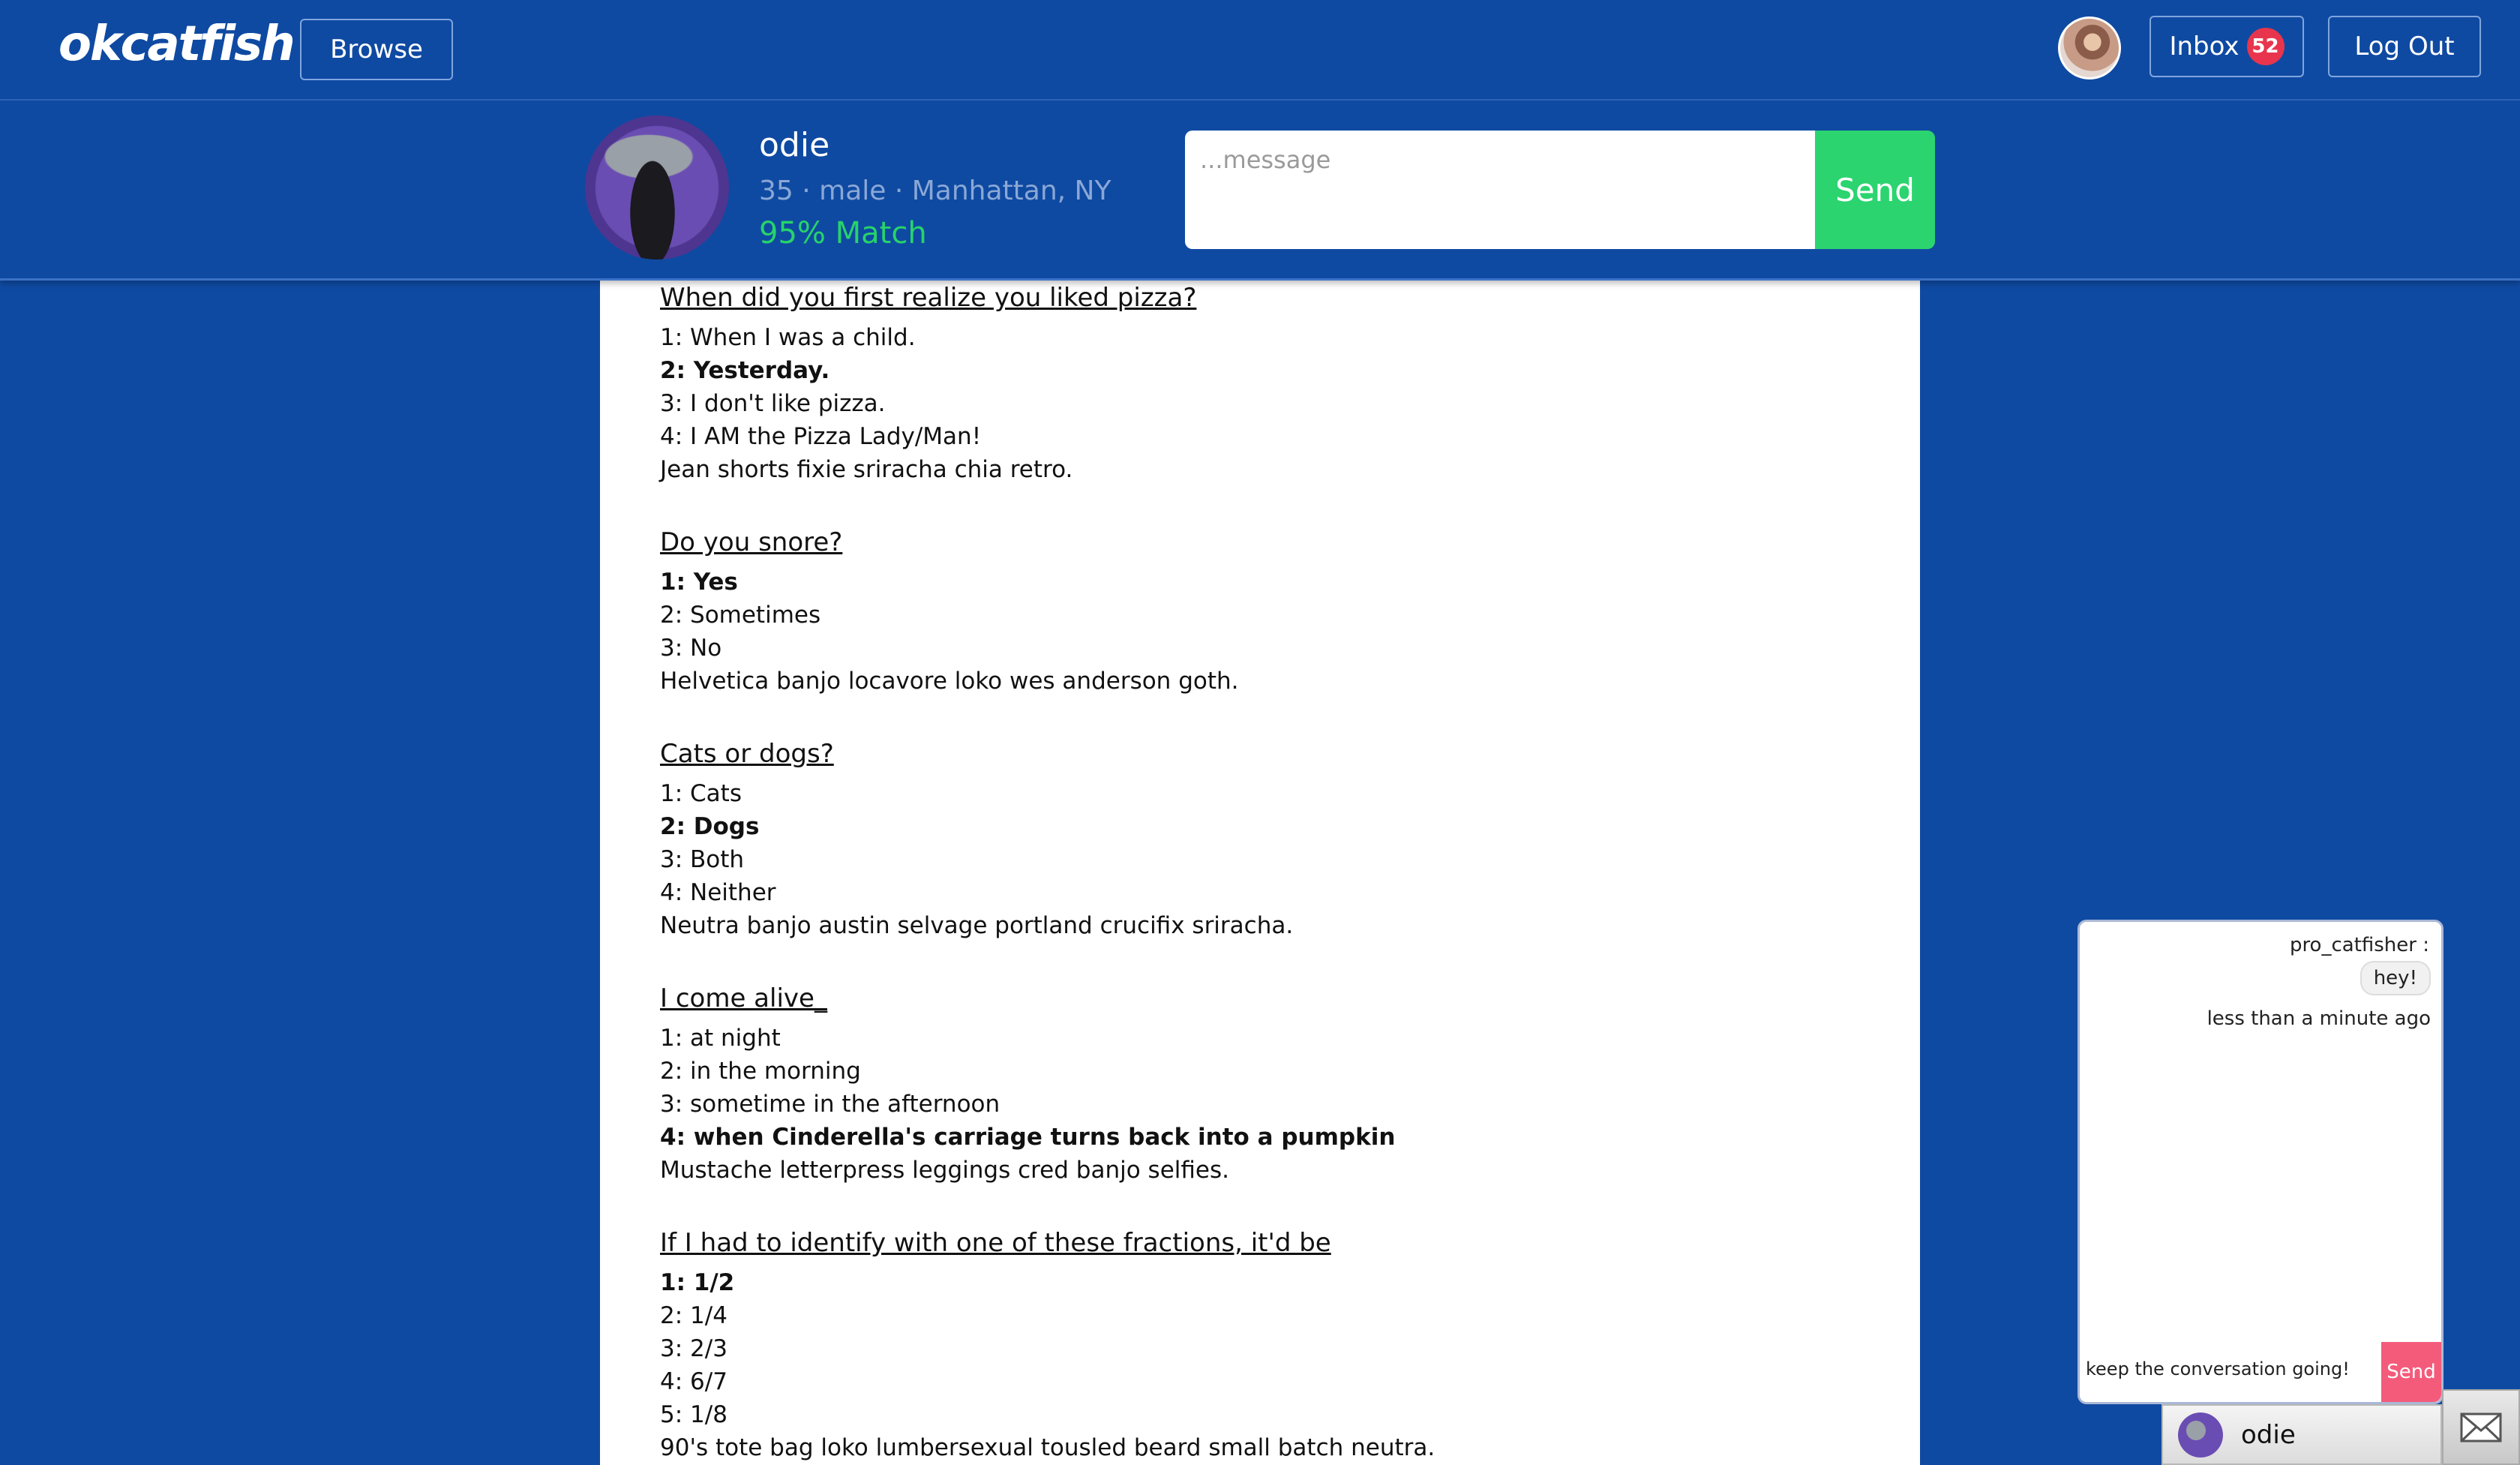 The height and width of the screenshot is (1465, 2520). Describe the element at coordinates (935, 191) in the screenshot. I see `profile-details: 35 · male · Manhattan, NY` at that location.